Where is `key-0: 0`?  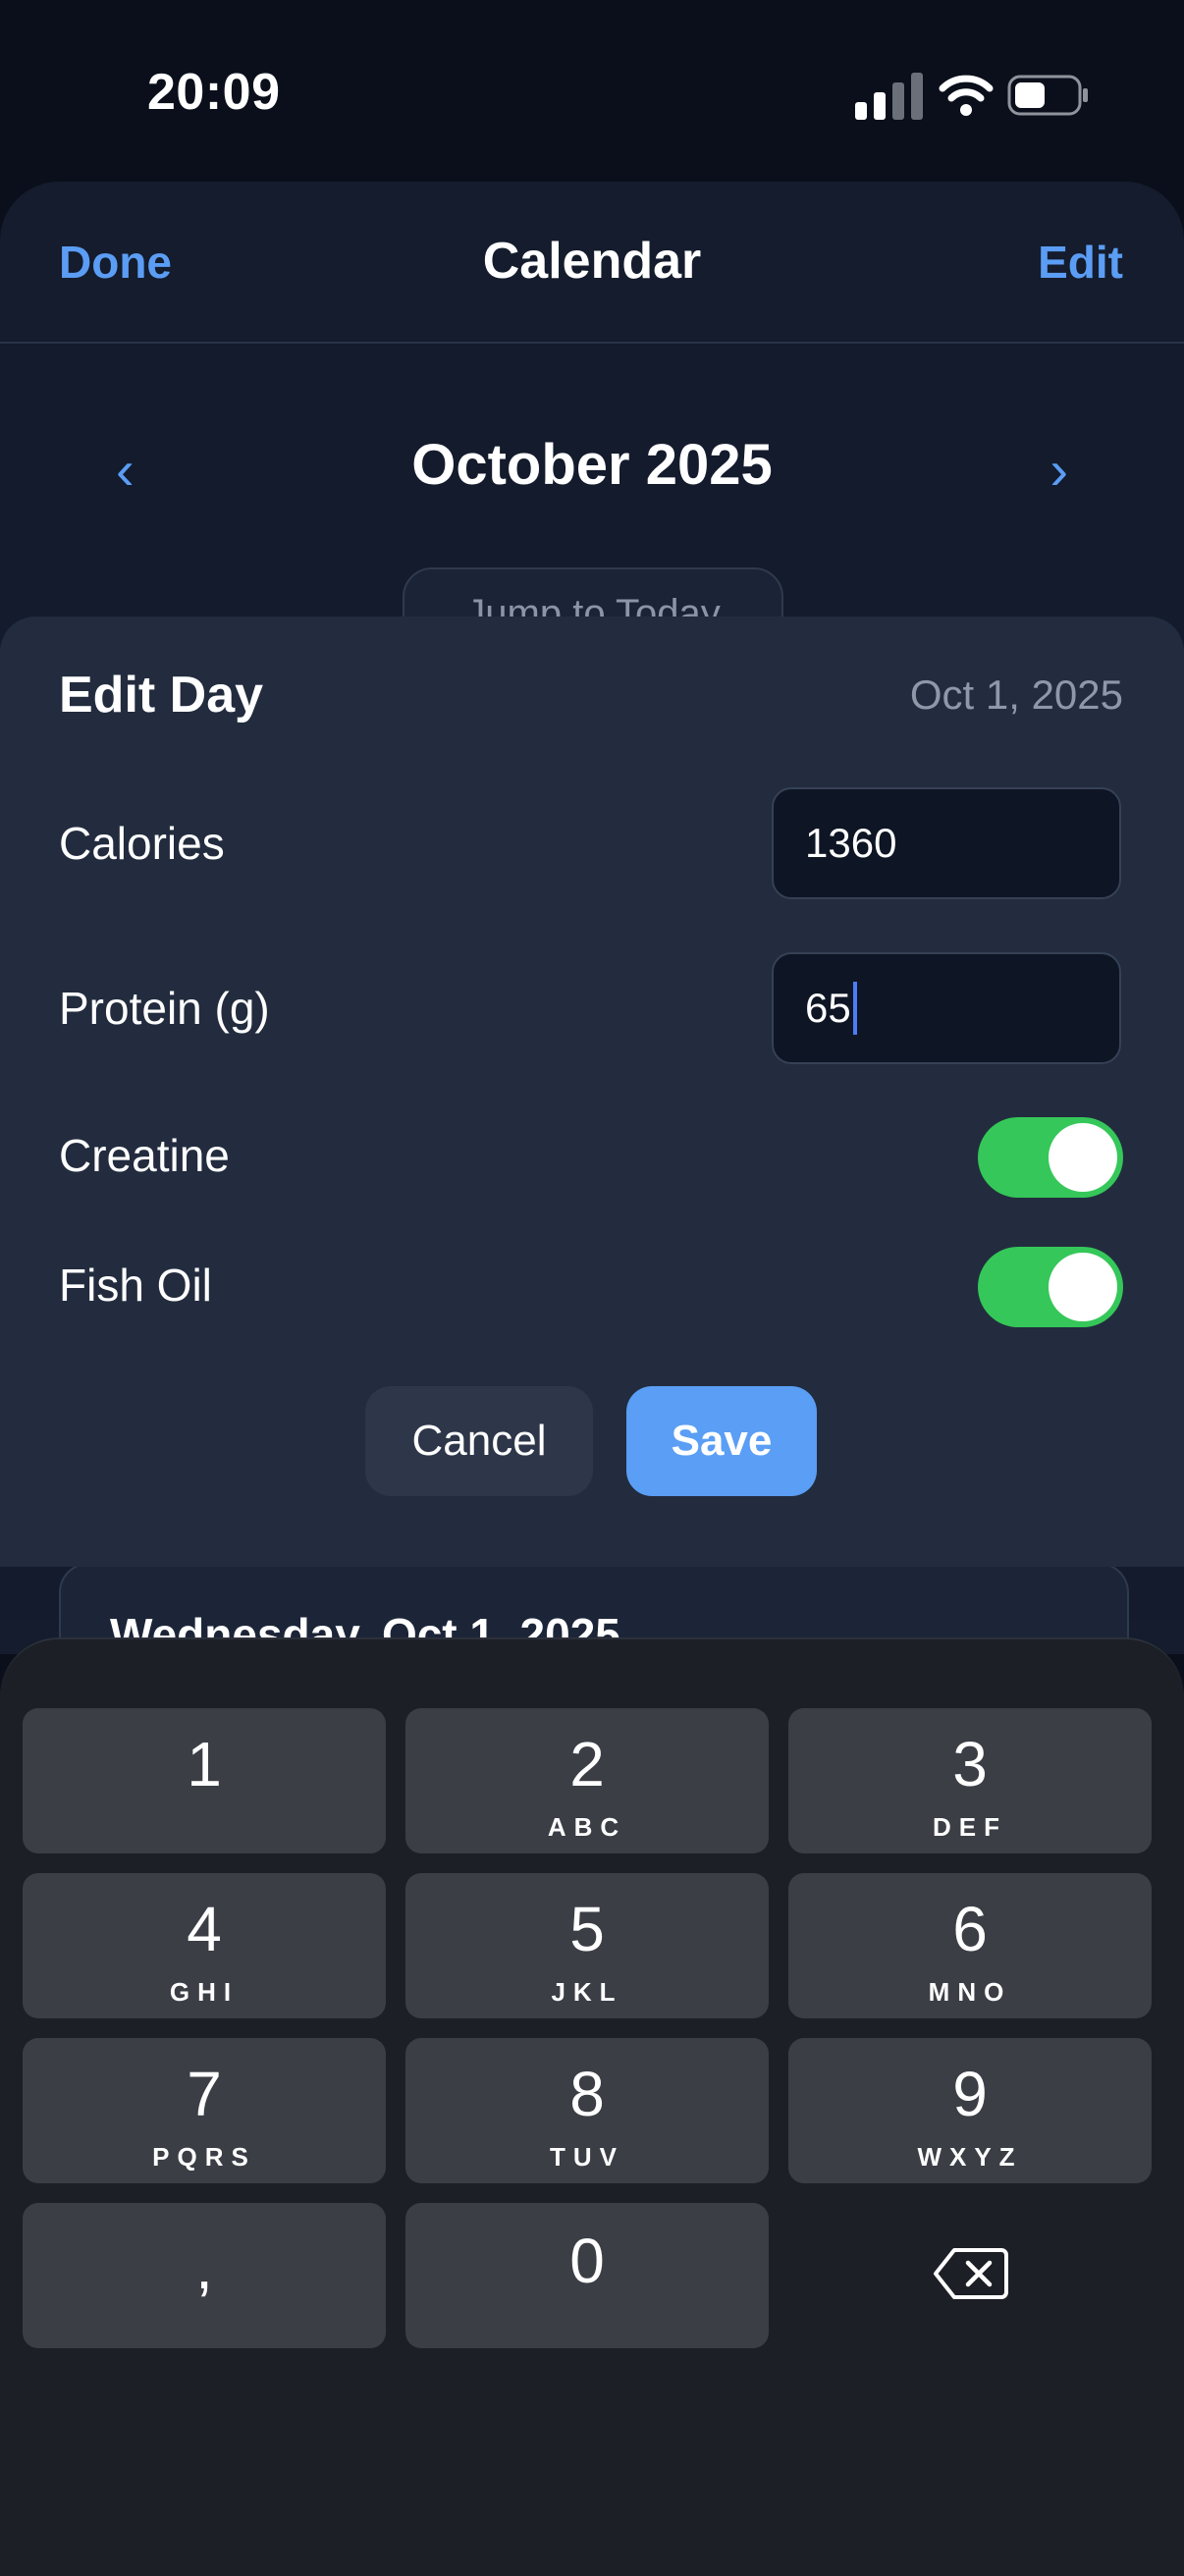 key-0: 0 is located at coordinates (587, 2275).